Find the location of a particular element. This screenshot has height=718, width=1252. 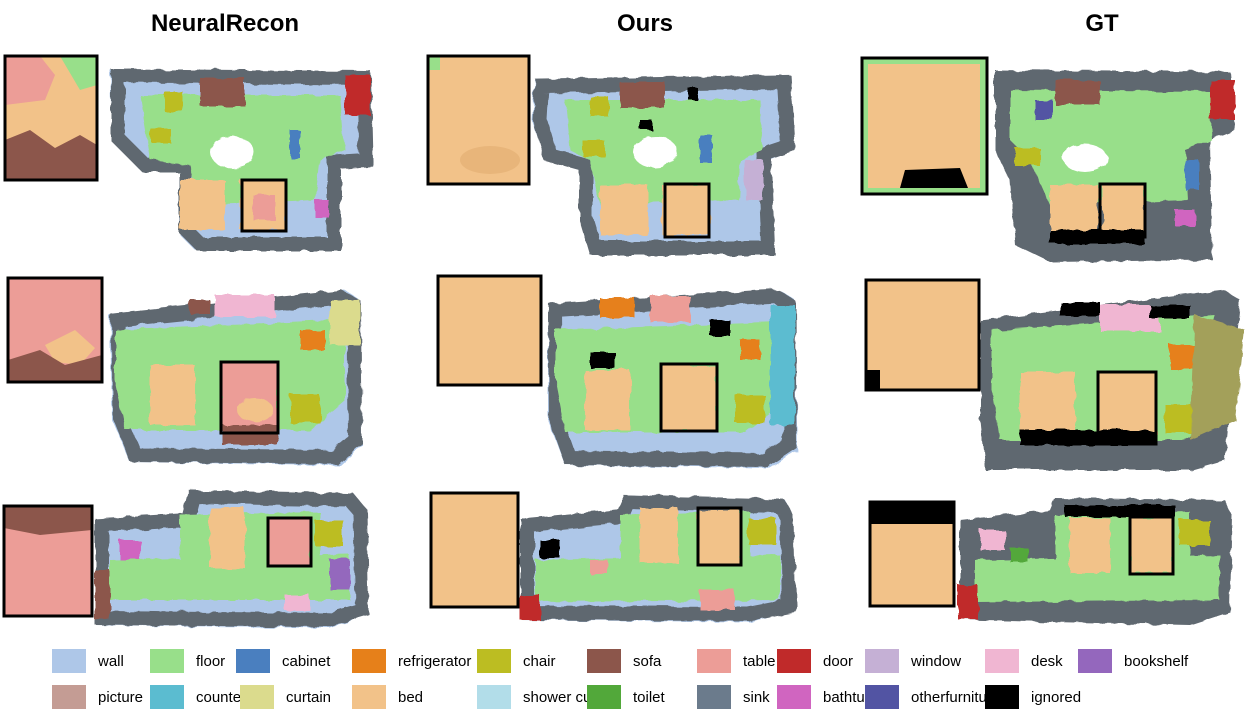

legend-label: wall is located at coordinates (111, 661).